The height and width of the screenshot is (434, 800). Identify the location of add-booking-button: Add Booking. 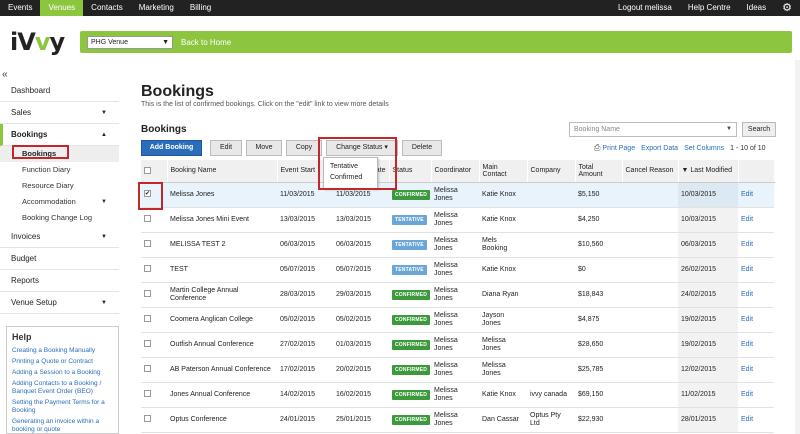
(171, 148).